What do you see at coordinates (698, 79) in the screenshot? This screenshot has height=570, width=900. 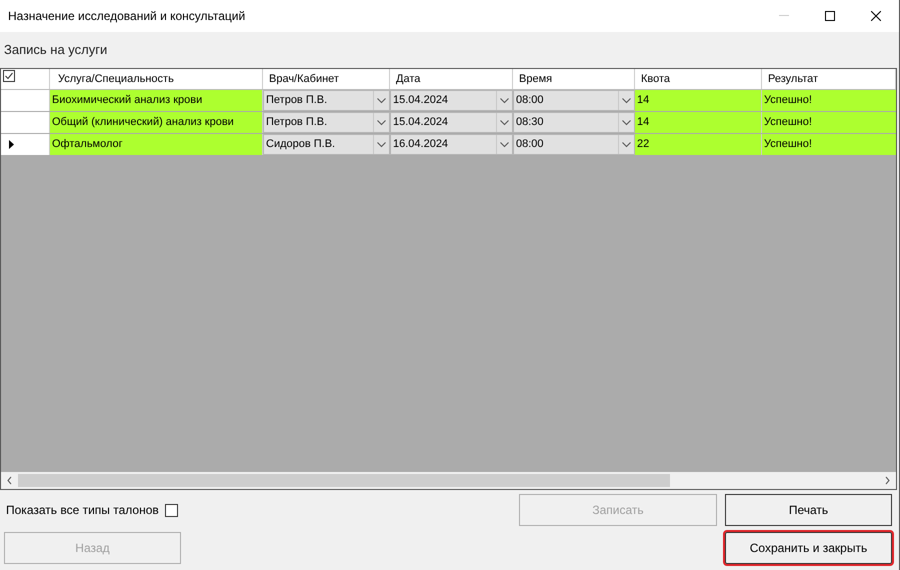 I see `column-header: Квота` at bounding box center [698, 79].